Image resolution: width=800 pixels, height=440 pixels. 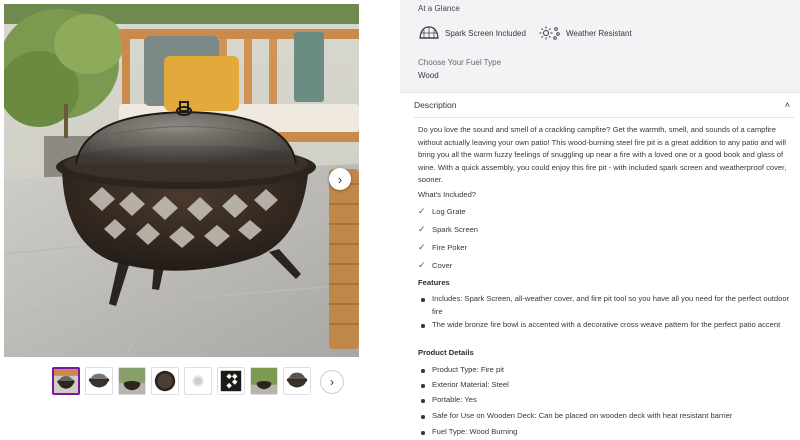 I want to click on detail-bullet: Product Type: Fire pit, so click(x=604, y=370).